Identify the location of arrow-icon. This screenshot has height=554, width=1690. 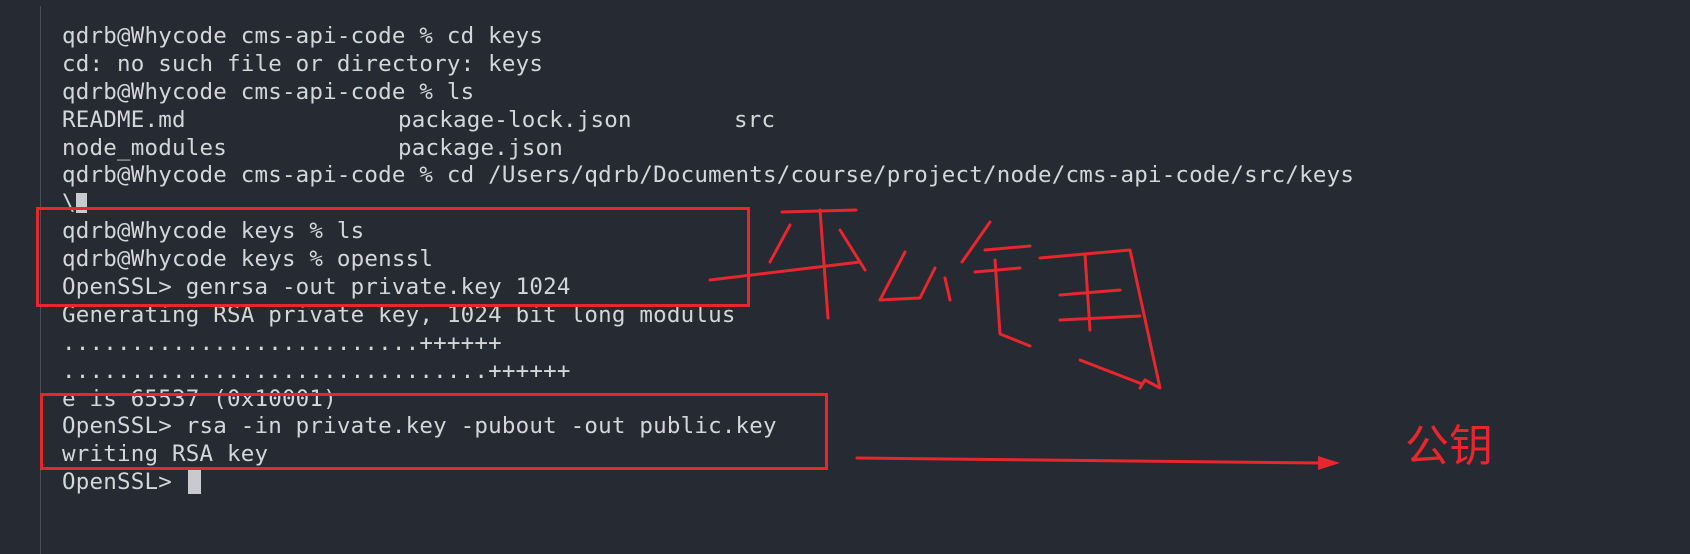
(1097, 463).